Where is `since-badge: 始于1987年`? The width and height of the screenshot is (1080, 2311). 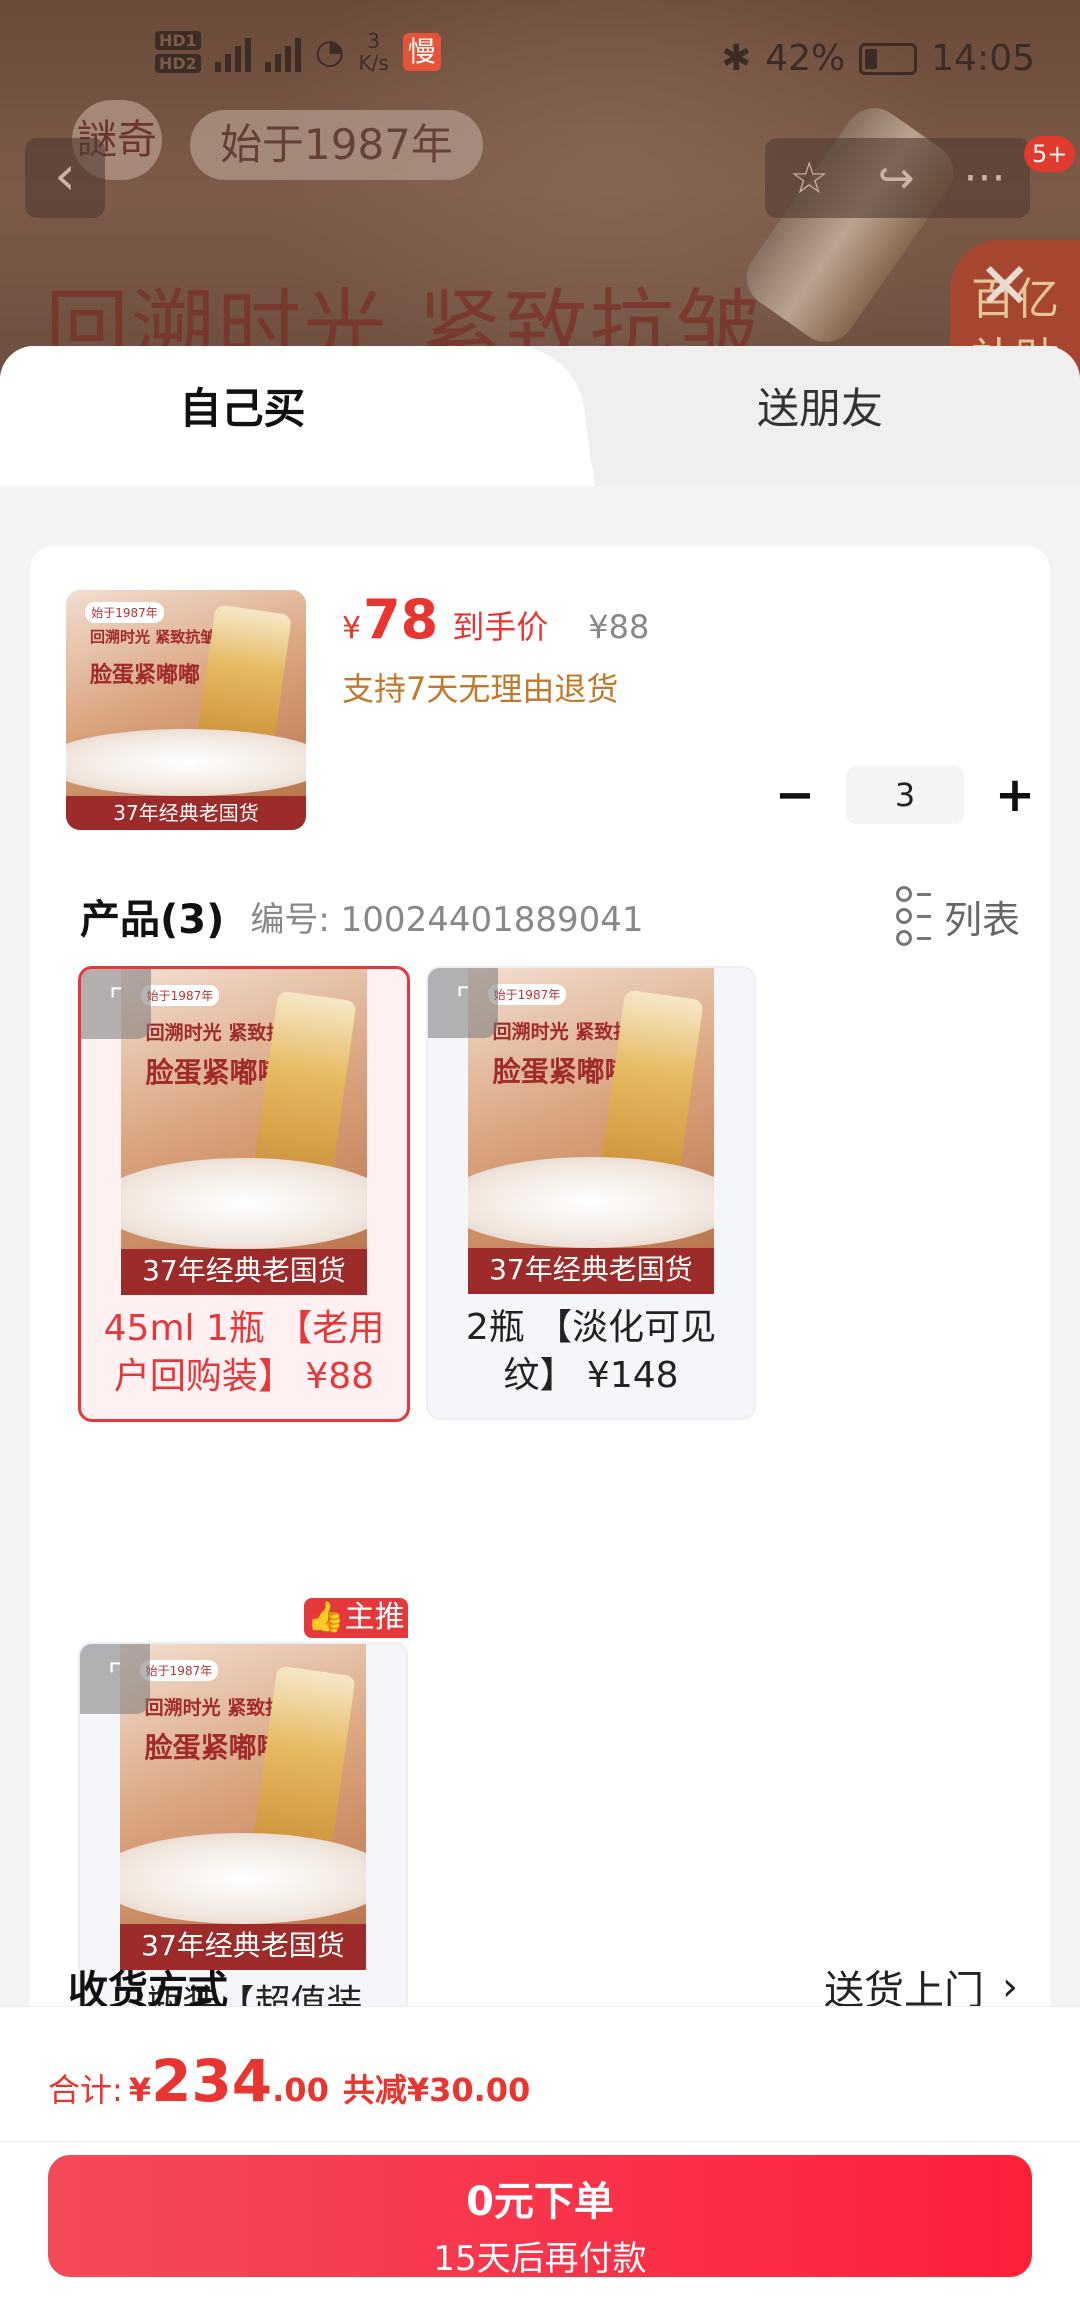
since-badge: 始于1987年 is located at coordinates (336, 145).